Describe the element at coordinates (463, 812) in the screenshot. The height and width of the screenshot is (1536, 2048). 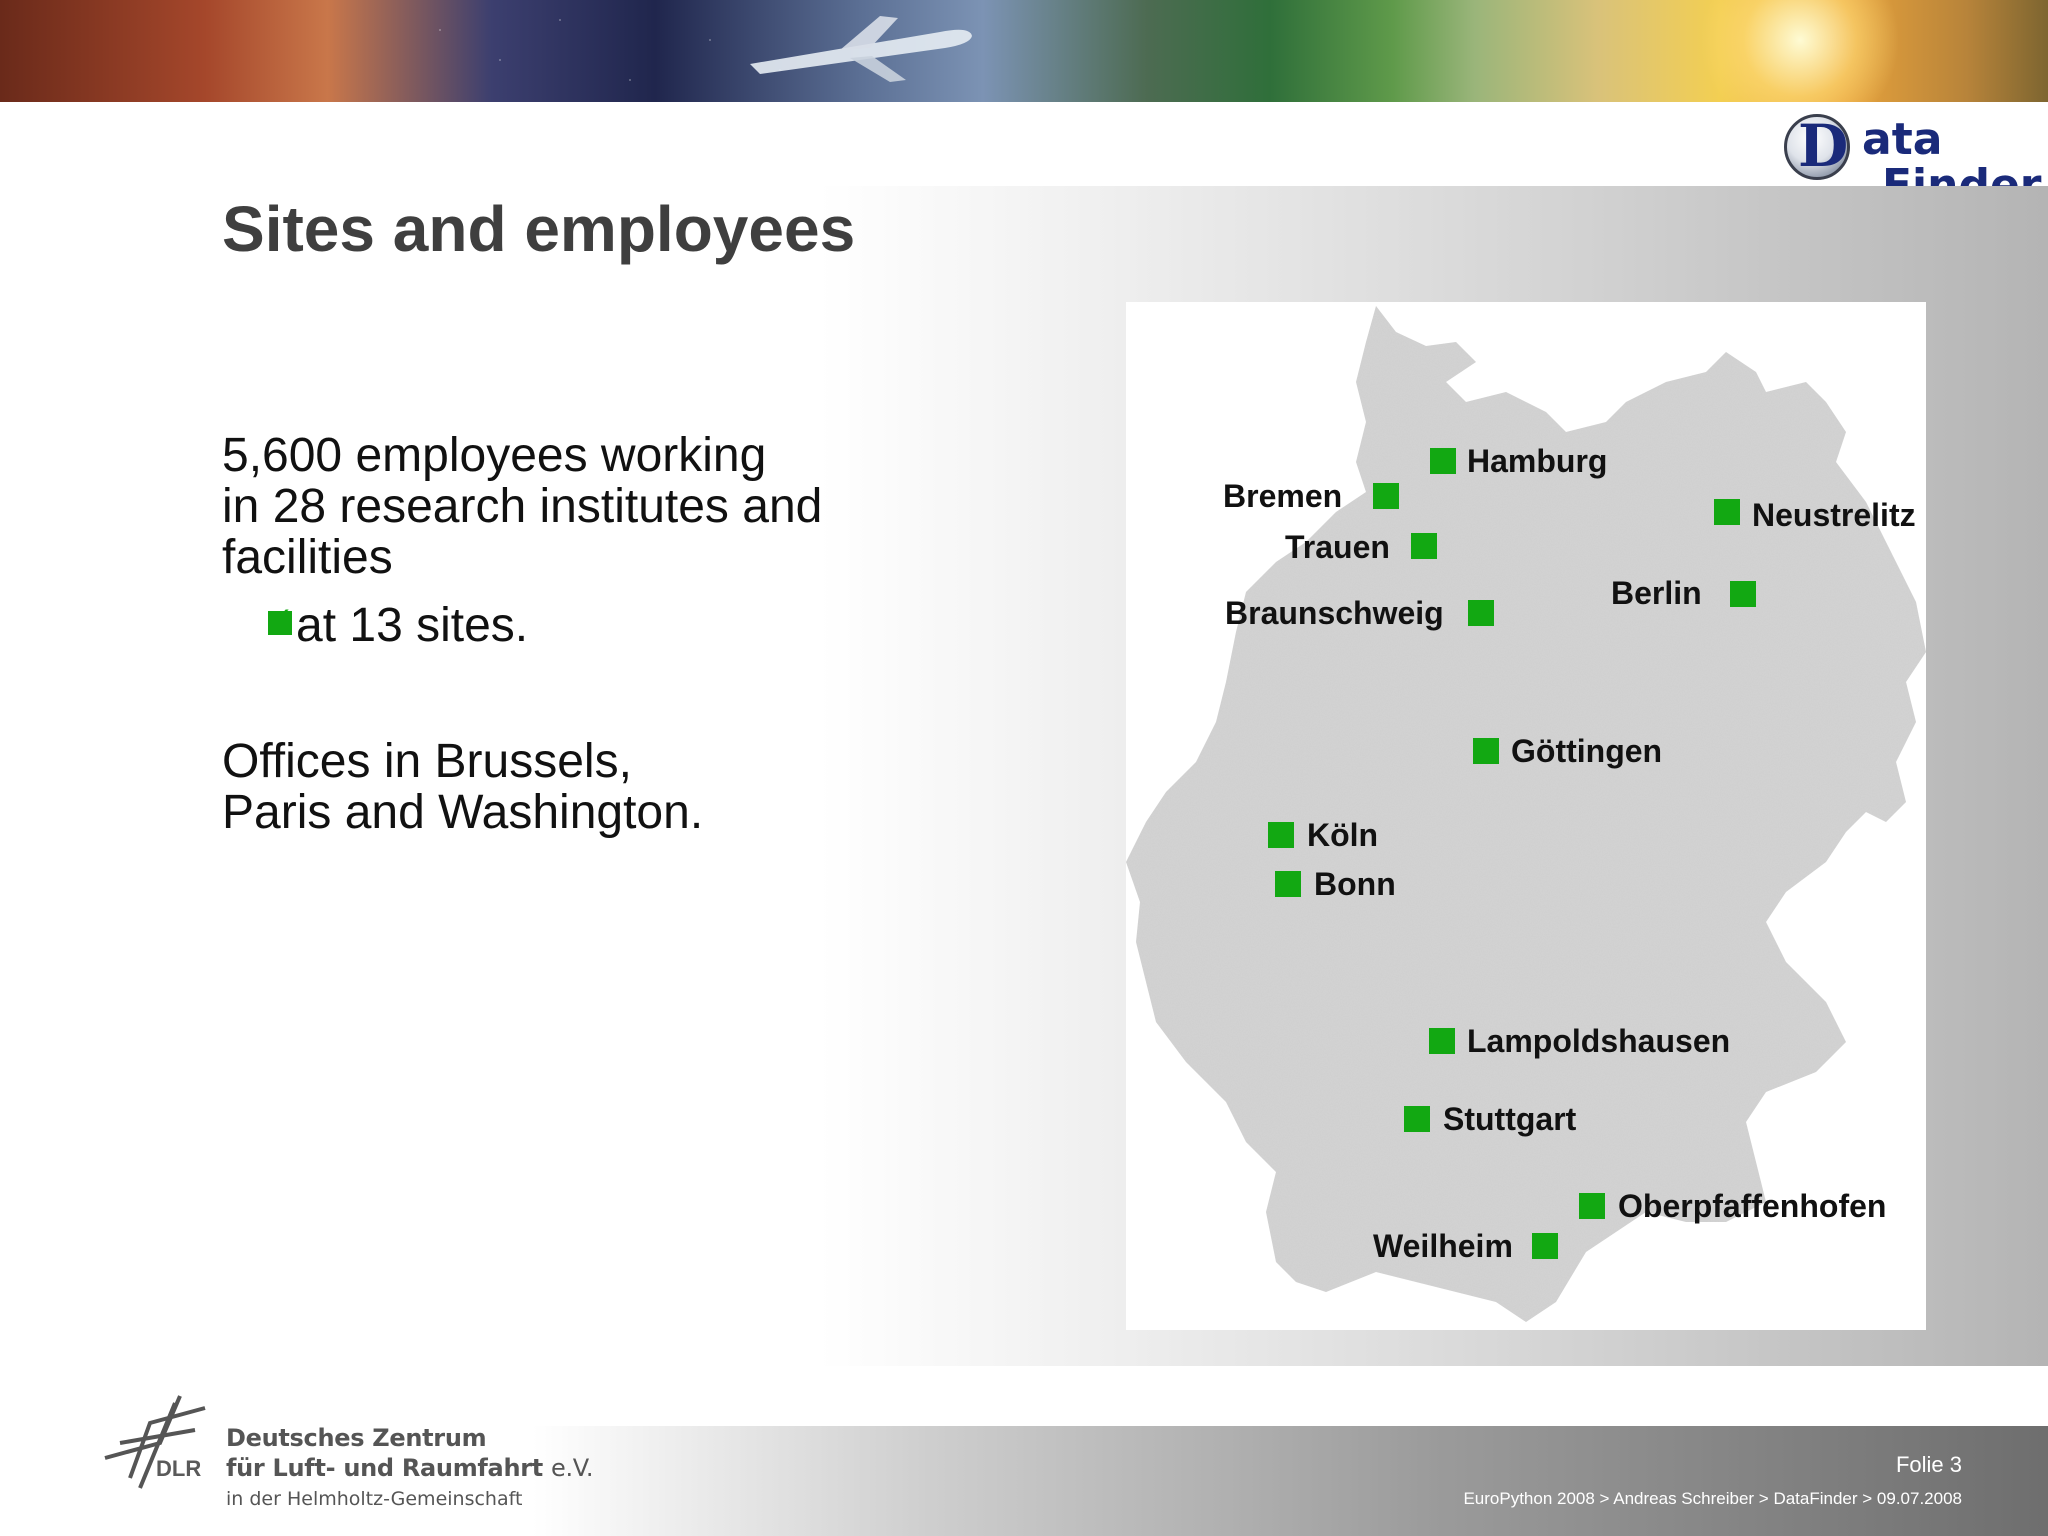
I see `paragraph-line: Paris and Washington.` at that location.